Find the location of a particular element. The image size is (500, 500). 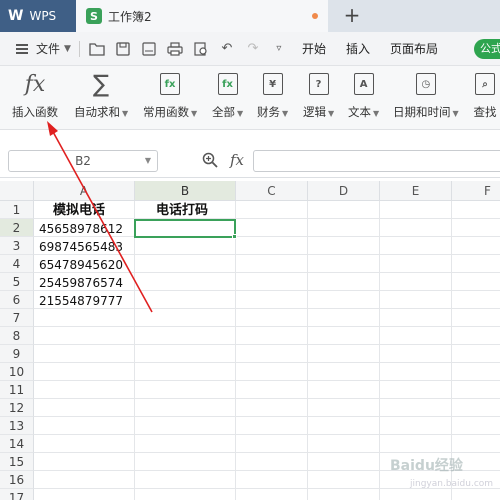

wps-home-tab: W WPS is located at coordinates (38, 16).